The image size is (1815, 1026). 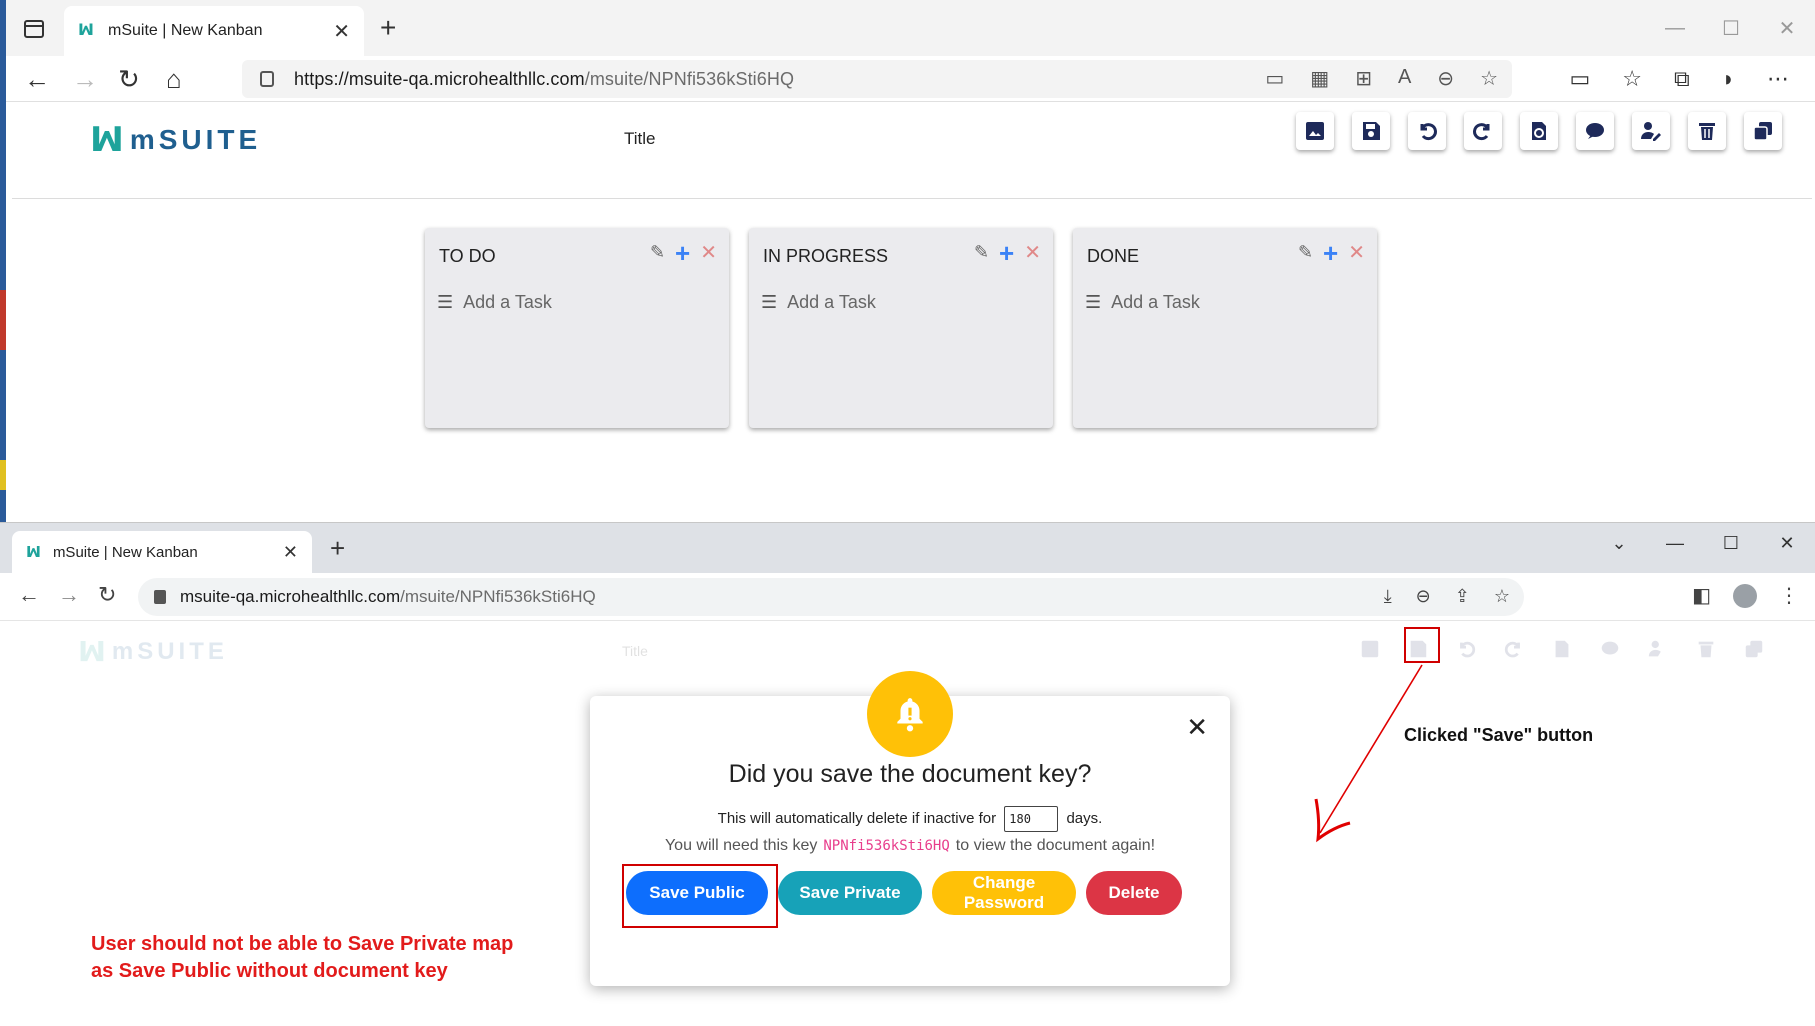 I want to click on more-menu-icon: ⋮, so click(x=1789, y=595).